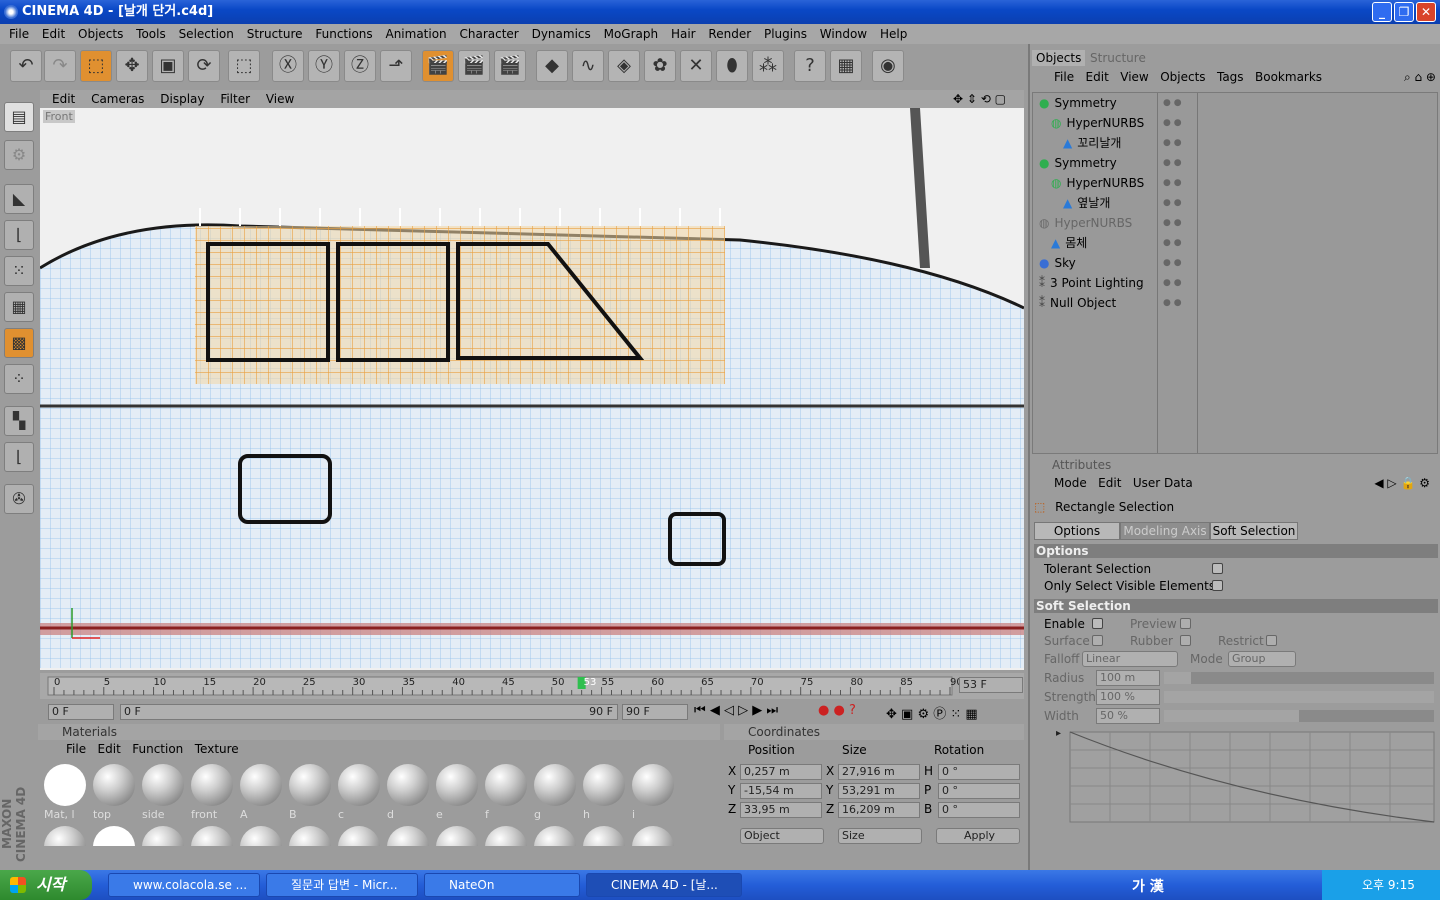  What do you see at coordinates (1299, 716) in the screenshot?
I see `width-slider` at bounding box center [1299, 716].